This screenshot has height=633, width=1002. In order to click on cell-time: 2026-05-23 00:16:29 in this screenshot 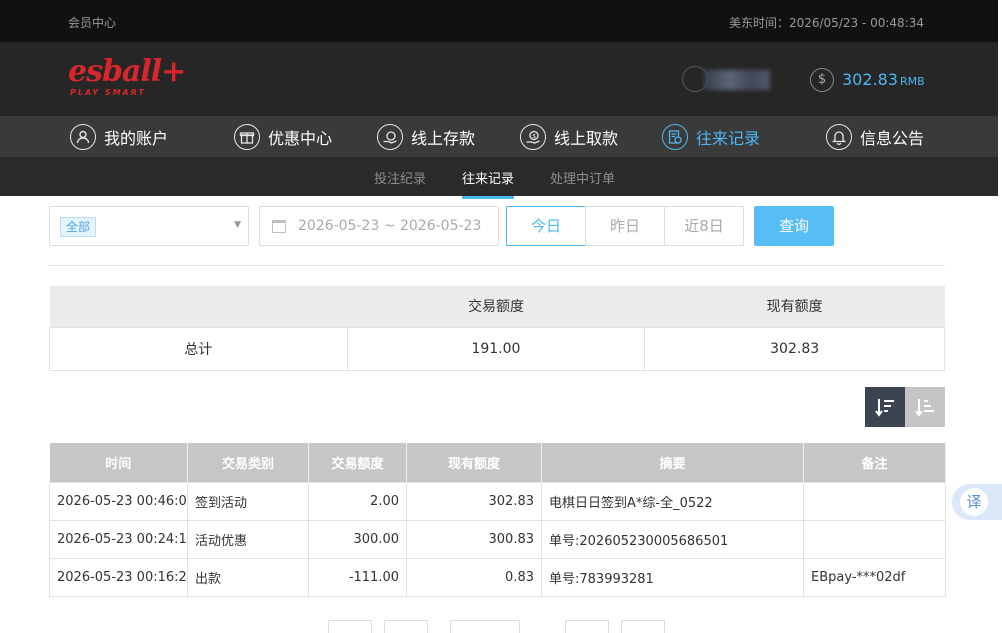, I will do `click(118, 577)`.